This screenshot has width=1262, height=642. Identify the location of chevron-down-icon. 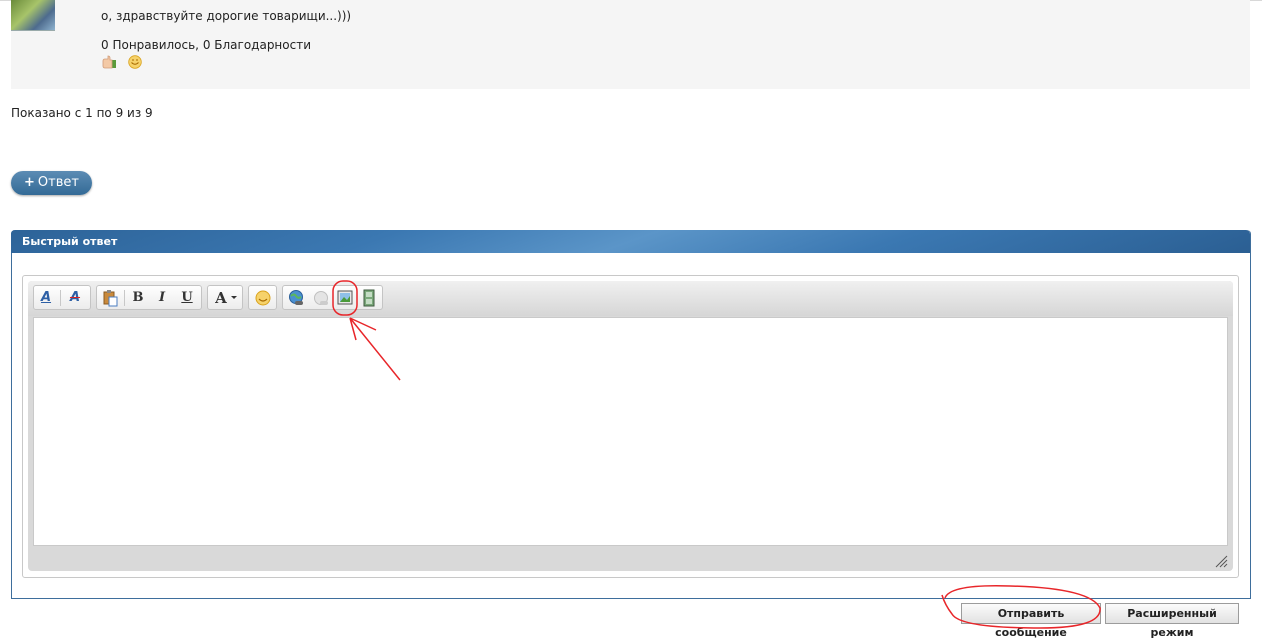
(234, 297).